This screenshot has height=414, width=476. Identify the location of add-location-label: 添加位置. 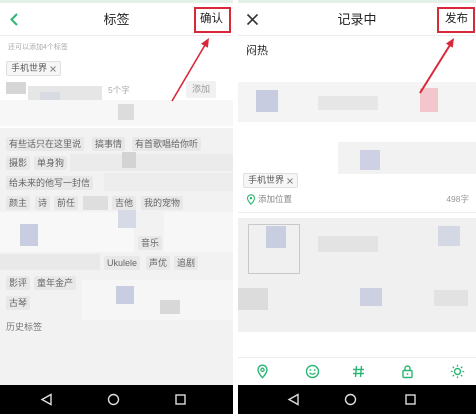
(275, 199).